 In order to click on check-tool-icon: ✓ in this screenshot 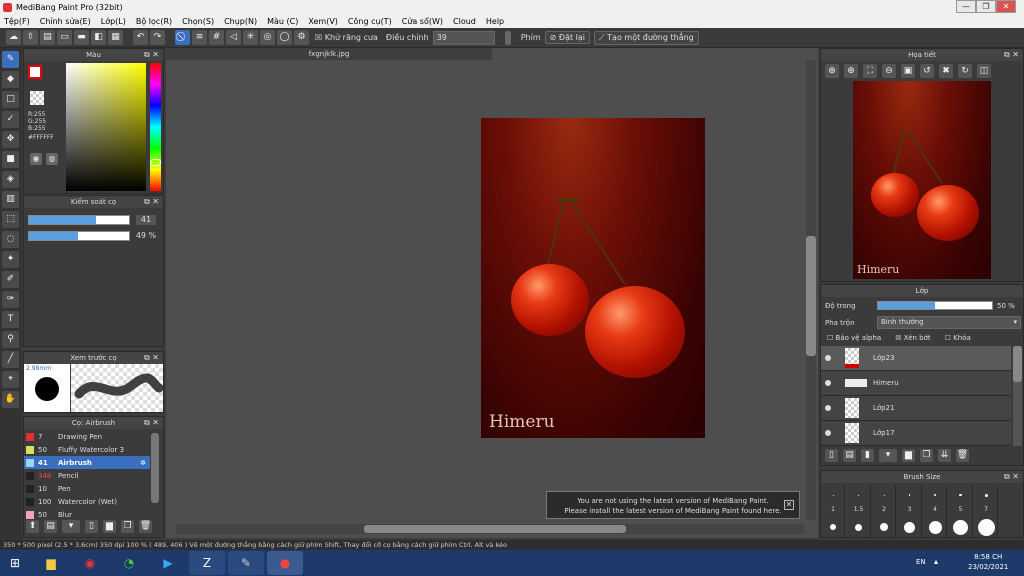, I will do `click(10, 119)`.